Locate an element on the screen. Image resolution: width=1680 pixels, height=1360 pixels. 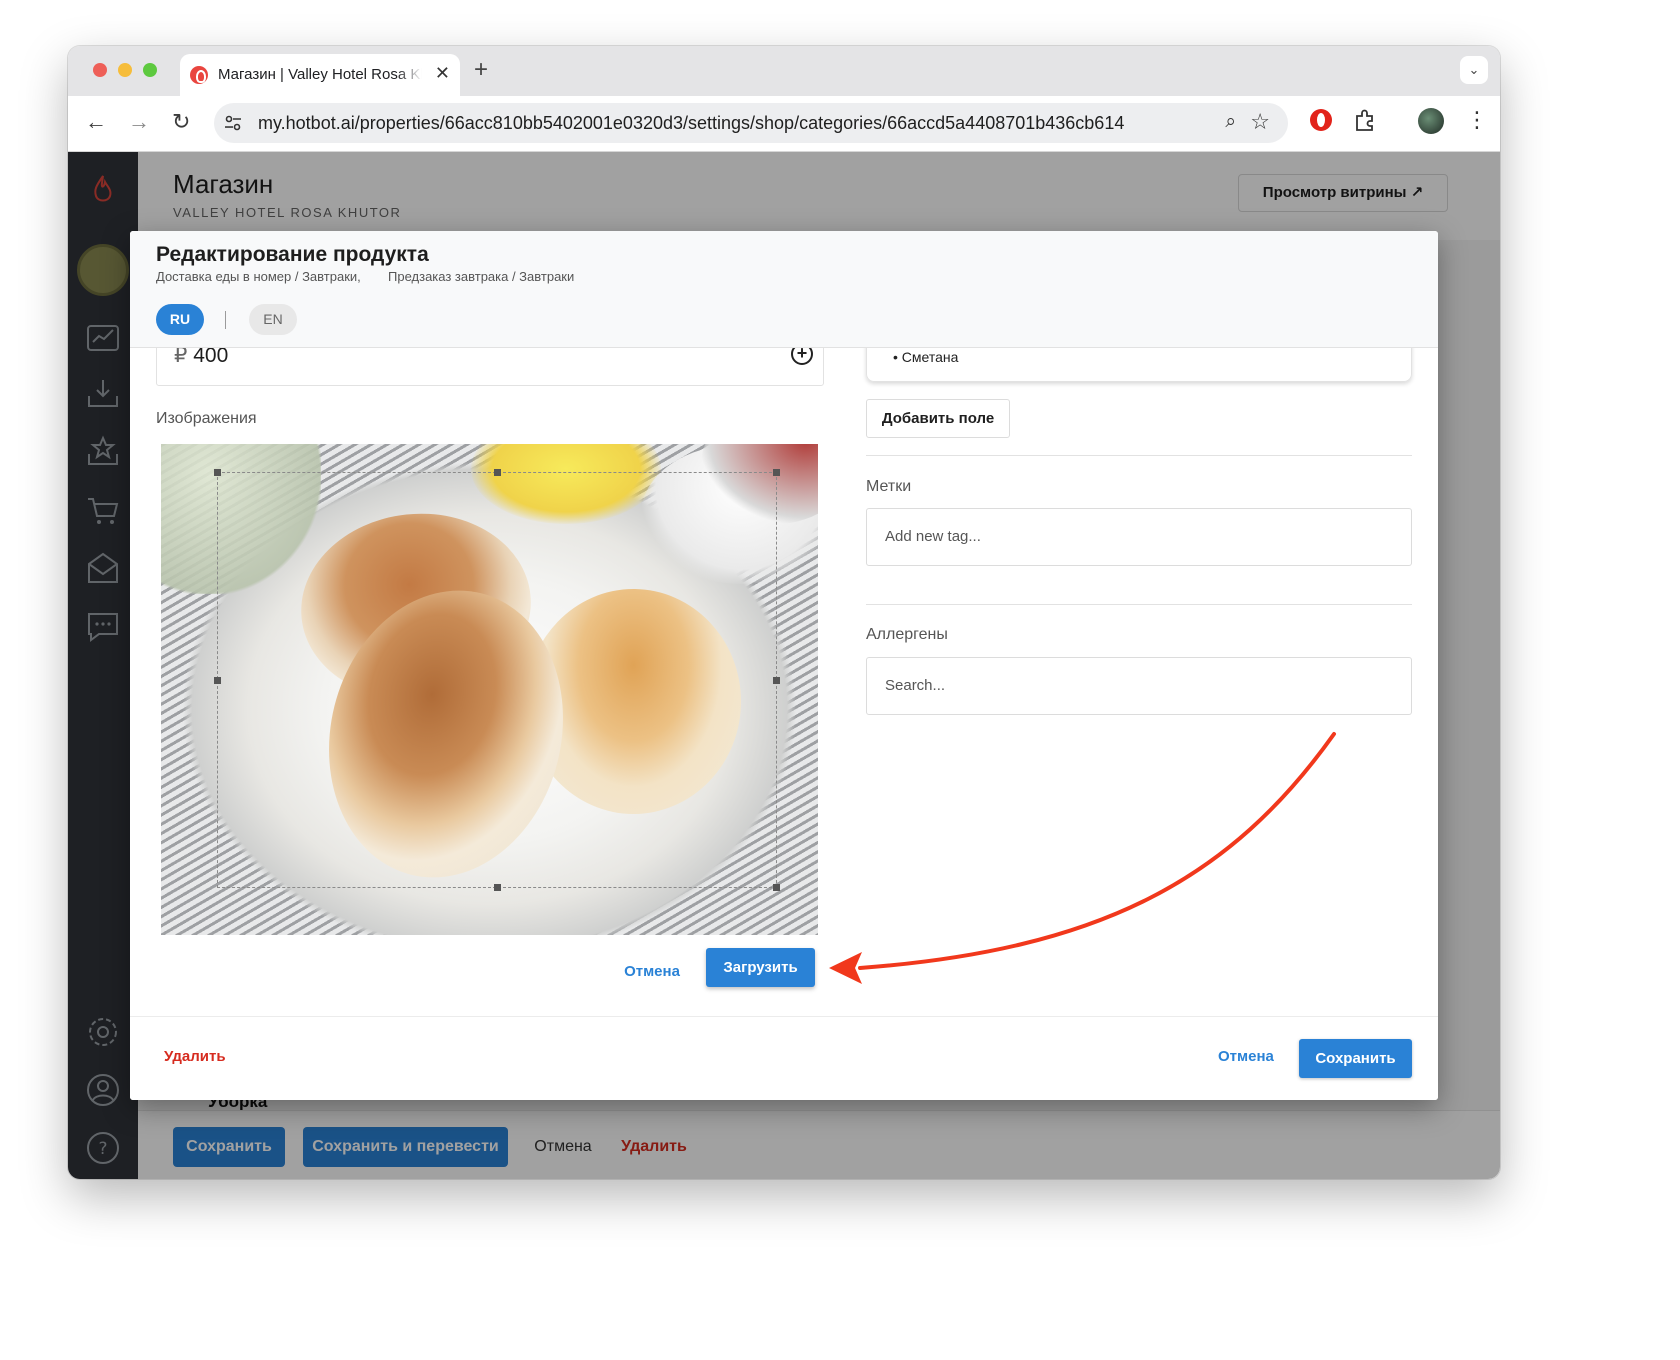
extensions-puzzle-icon is located at coordinates (1365, 120).